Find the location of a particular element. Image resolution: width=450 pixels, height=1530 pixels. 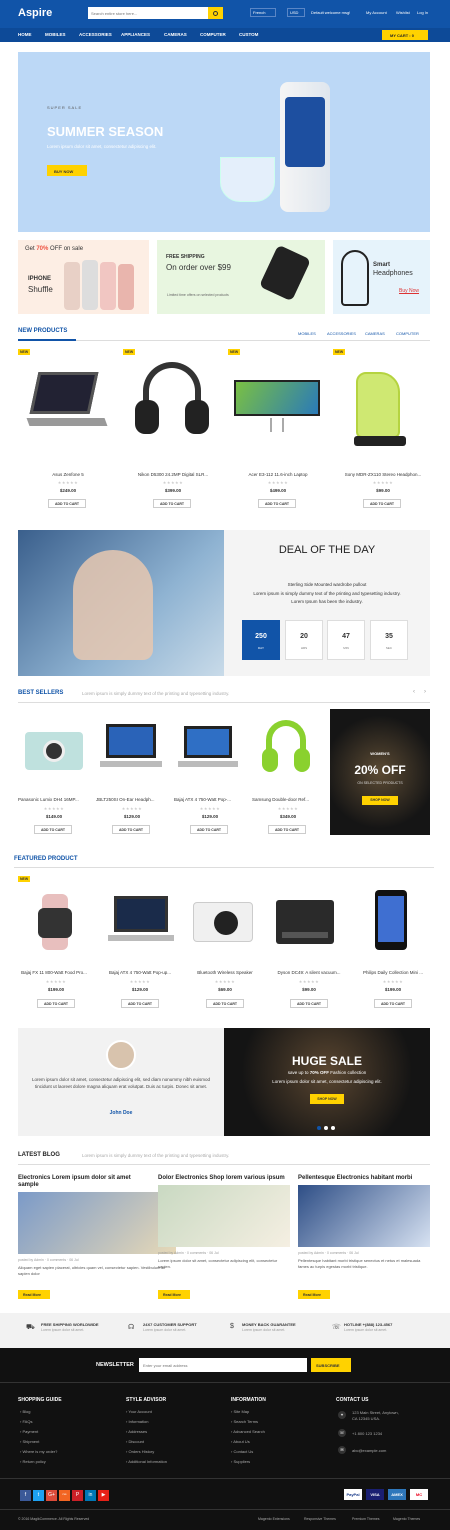

contact-email: abc@example.com is located at coordinates (369, 1450).